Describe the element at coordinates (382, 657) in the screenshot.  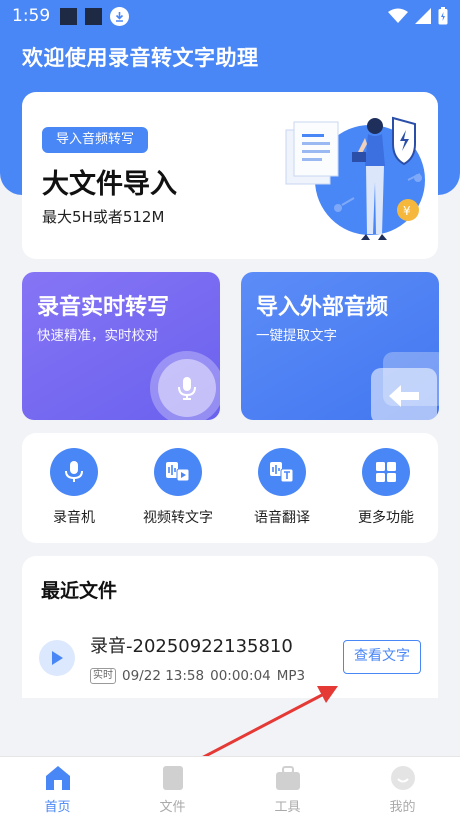
I see `view-text-button: 查看文字` at that location.